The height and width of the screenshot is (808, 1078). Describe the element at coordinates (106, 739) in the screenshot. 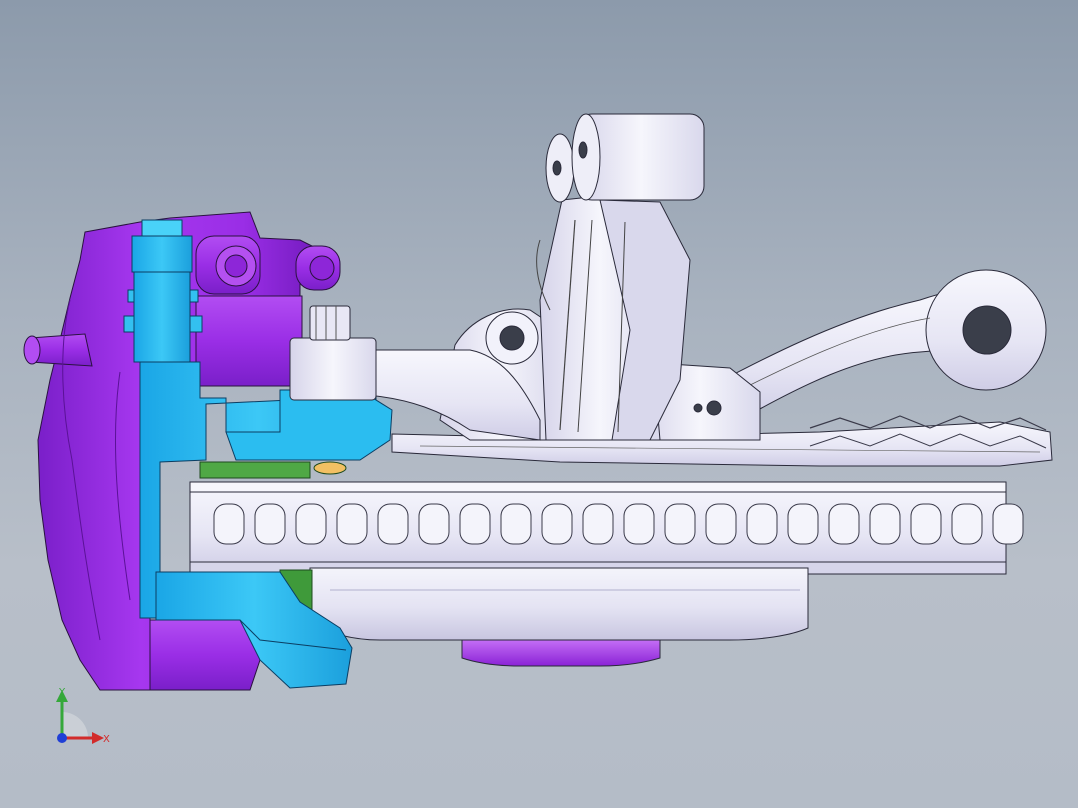

I see `x-axis-label: X` at that location.